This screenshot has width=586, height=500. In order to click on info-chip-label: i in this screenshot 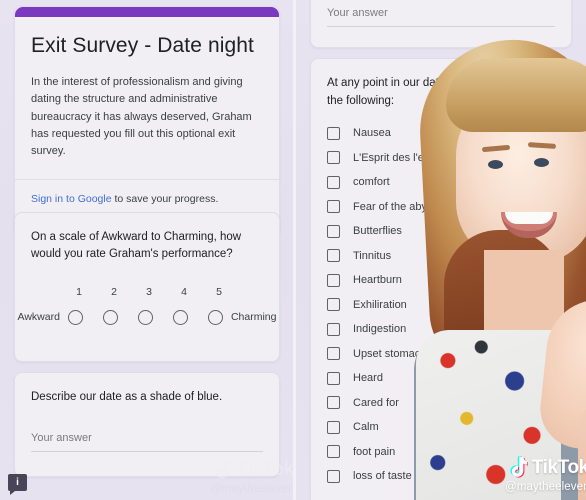, I will do `click(17, 482)`.